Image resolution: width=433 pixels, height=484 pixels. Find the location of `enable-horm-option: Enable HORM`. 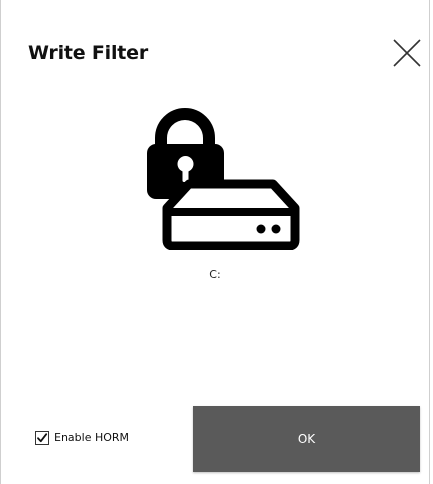

enable-horm-option: Enable HORM is located at coordinates (82, 437).